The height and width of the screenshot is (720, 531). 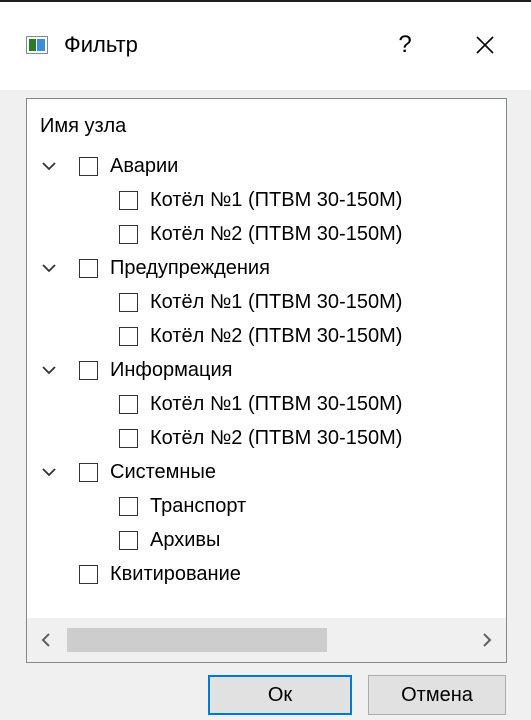 I want to click on tree-group-warnings: Предупреждения, so click(x=174, y=268).